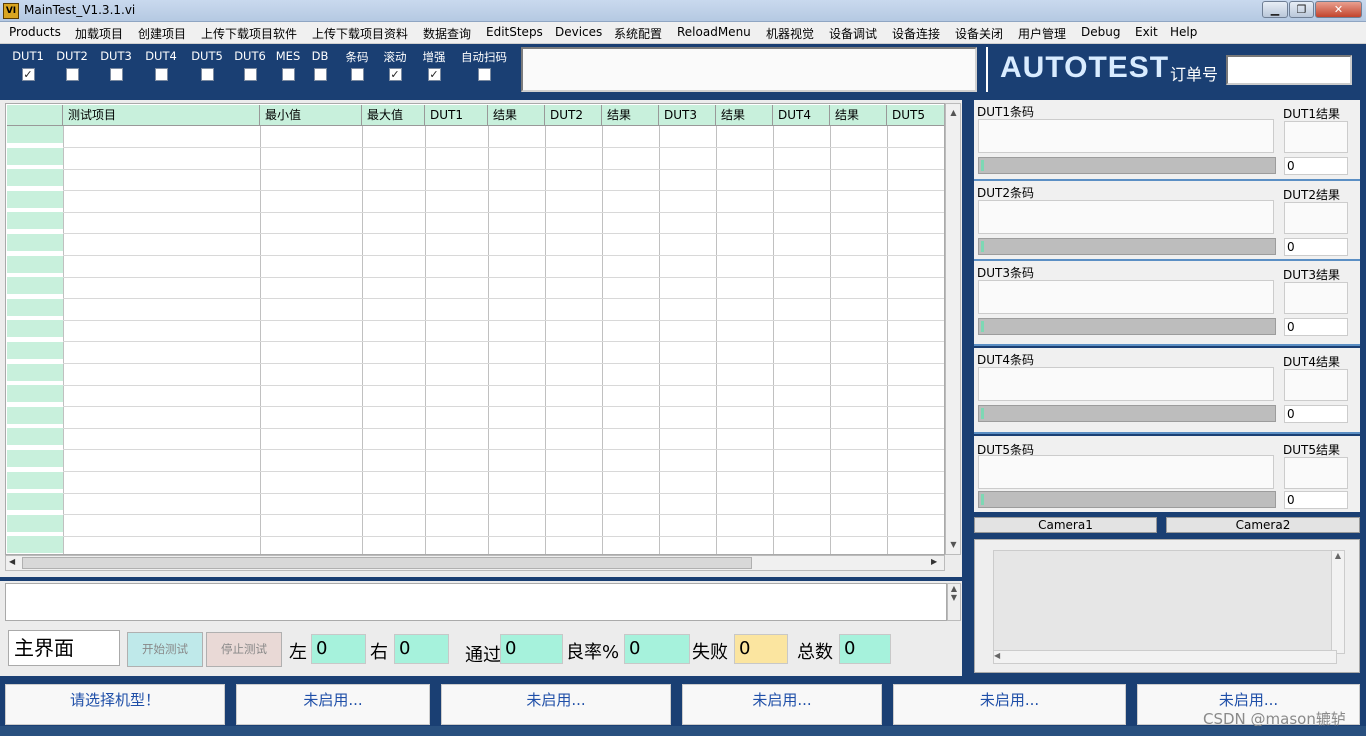 The image size is (1366, 736). What do you see at coordinates (744, 115) in the screenshot?
I see `table-header-result3: 结果` at bounding box center [744, 115].